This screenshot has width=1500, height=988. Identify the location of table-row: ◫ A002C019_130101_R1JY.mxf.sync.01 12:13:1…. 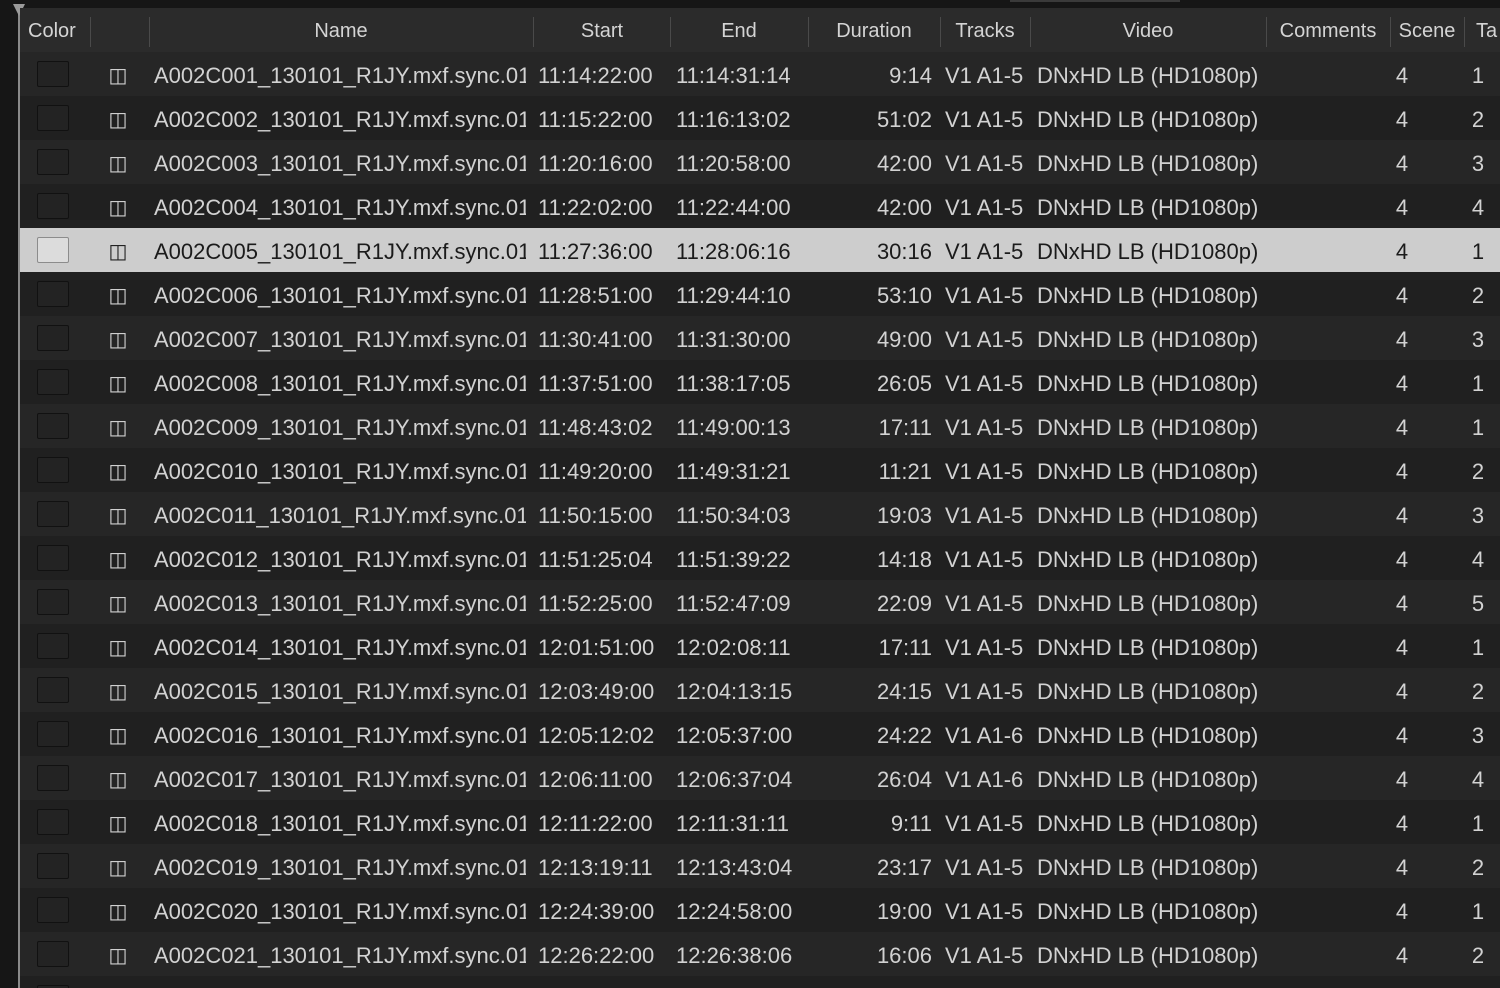
(760, 866).